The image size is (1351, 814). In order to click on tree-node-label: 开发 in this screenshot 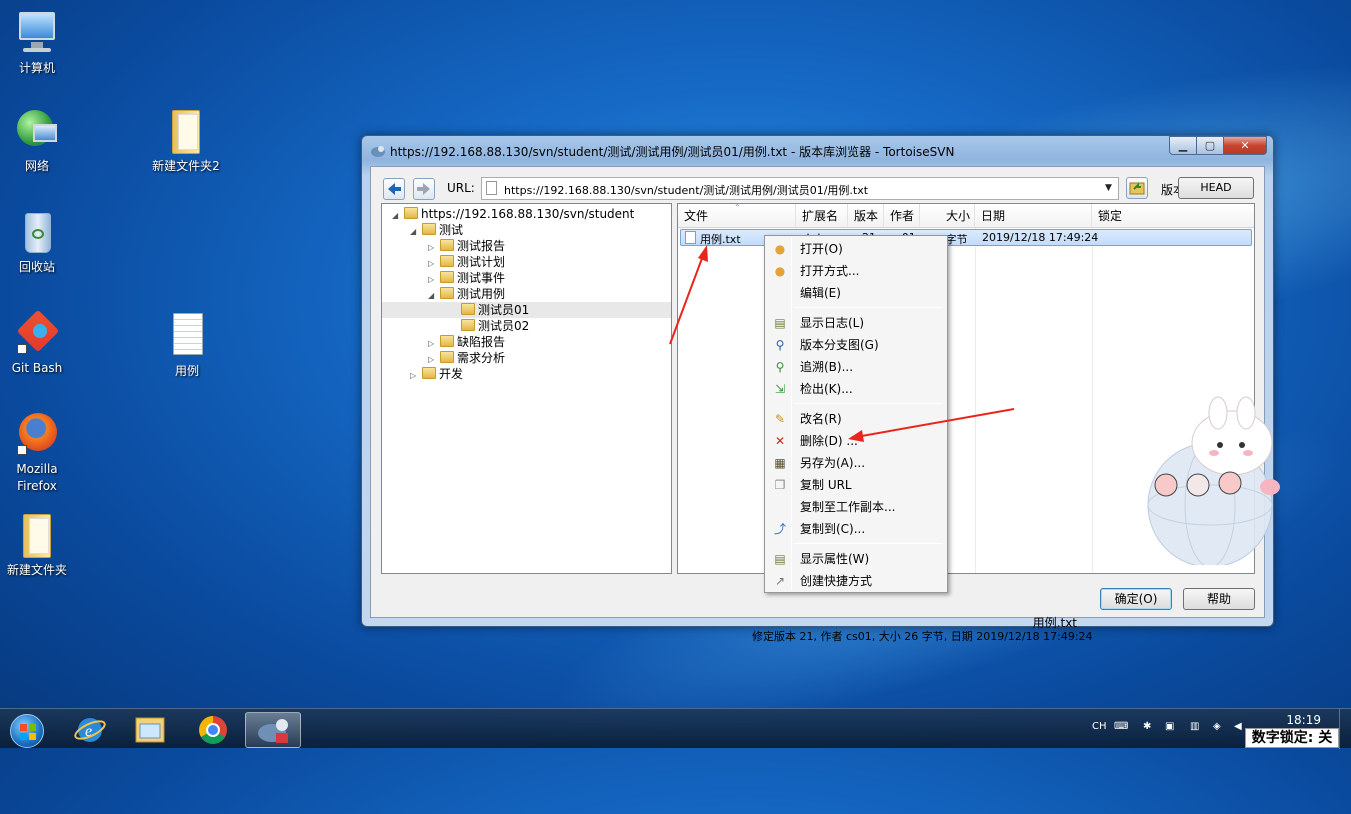, I will do `click(451, 374)`.